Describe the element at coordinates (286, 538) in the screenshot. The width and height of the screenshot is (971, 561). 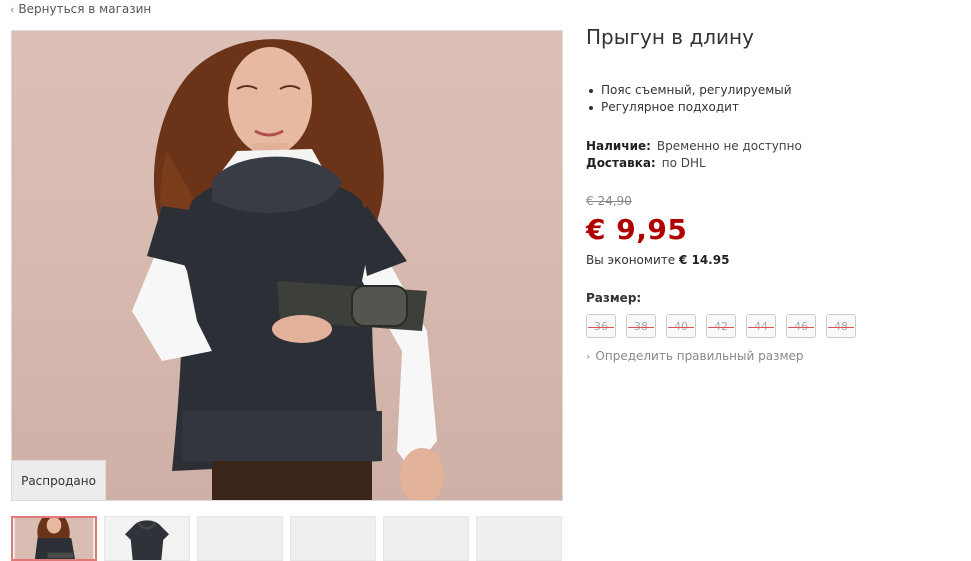
I see `thumbnail-strip` at that location.